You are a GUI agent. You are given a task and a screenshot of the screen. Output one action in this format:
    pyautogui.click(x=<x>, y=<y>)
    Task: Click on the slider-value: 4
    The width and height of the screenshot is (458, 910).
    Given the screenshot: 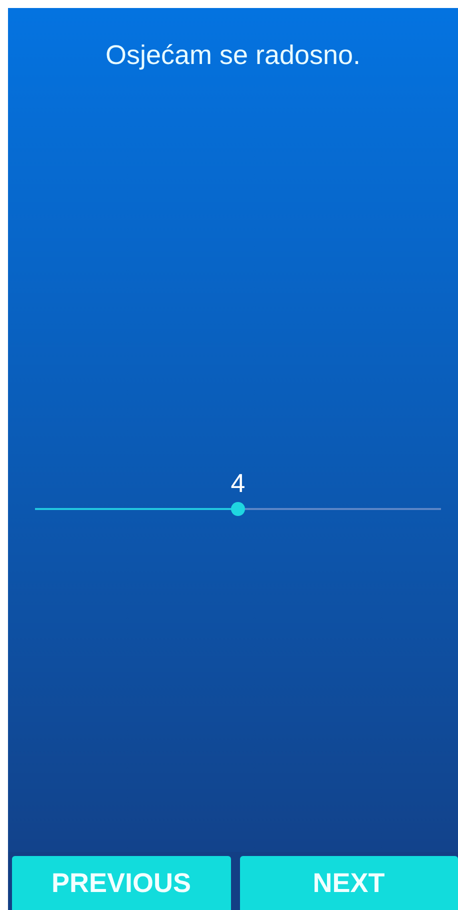 What is the action you would take?
    pyautogui.click(x=238, y=483)
    